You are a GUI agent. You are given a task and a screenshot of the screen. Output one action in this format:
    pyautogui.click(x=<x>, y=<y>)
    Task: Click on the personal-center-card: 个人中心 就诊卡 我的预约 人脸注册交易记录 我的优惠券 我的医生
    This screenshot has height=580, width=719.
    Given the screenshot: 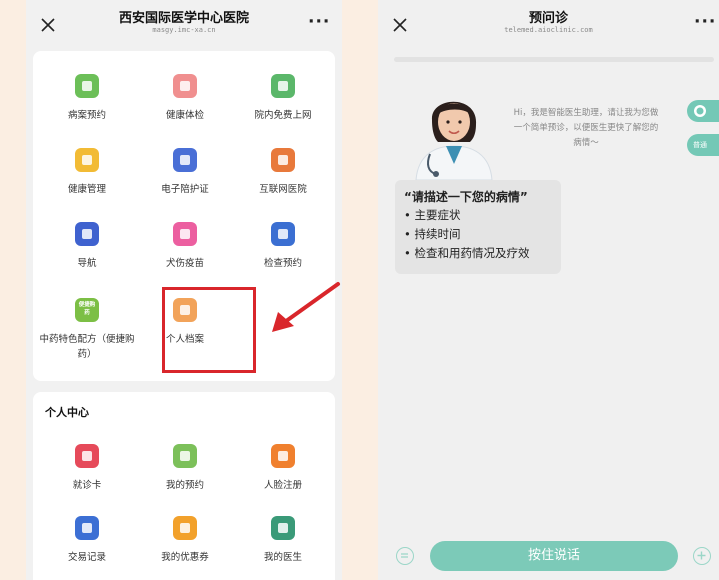 What is the action you would take?
    pyautogui.click(x=184, y=486)
    